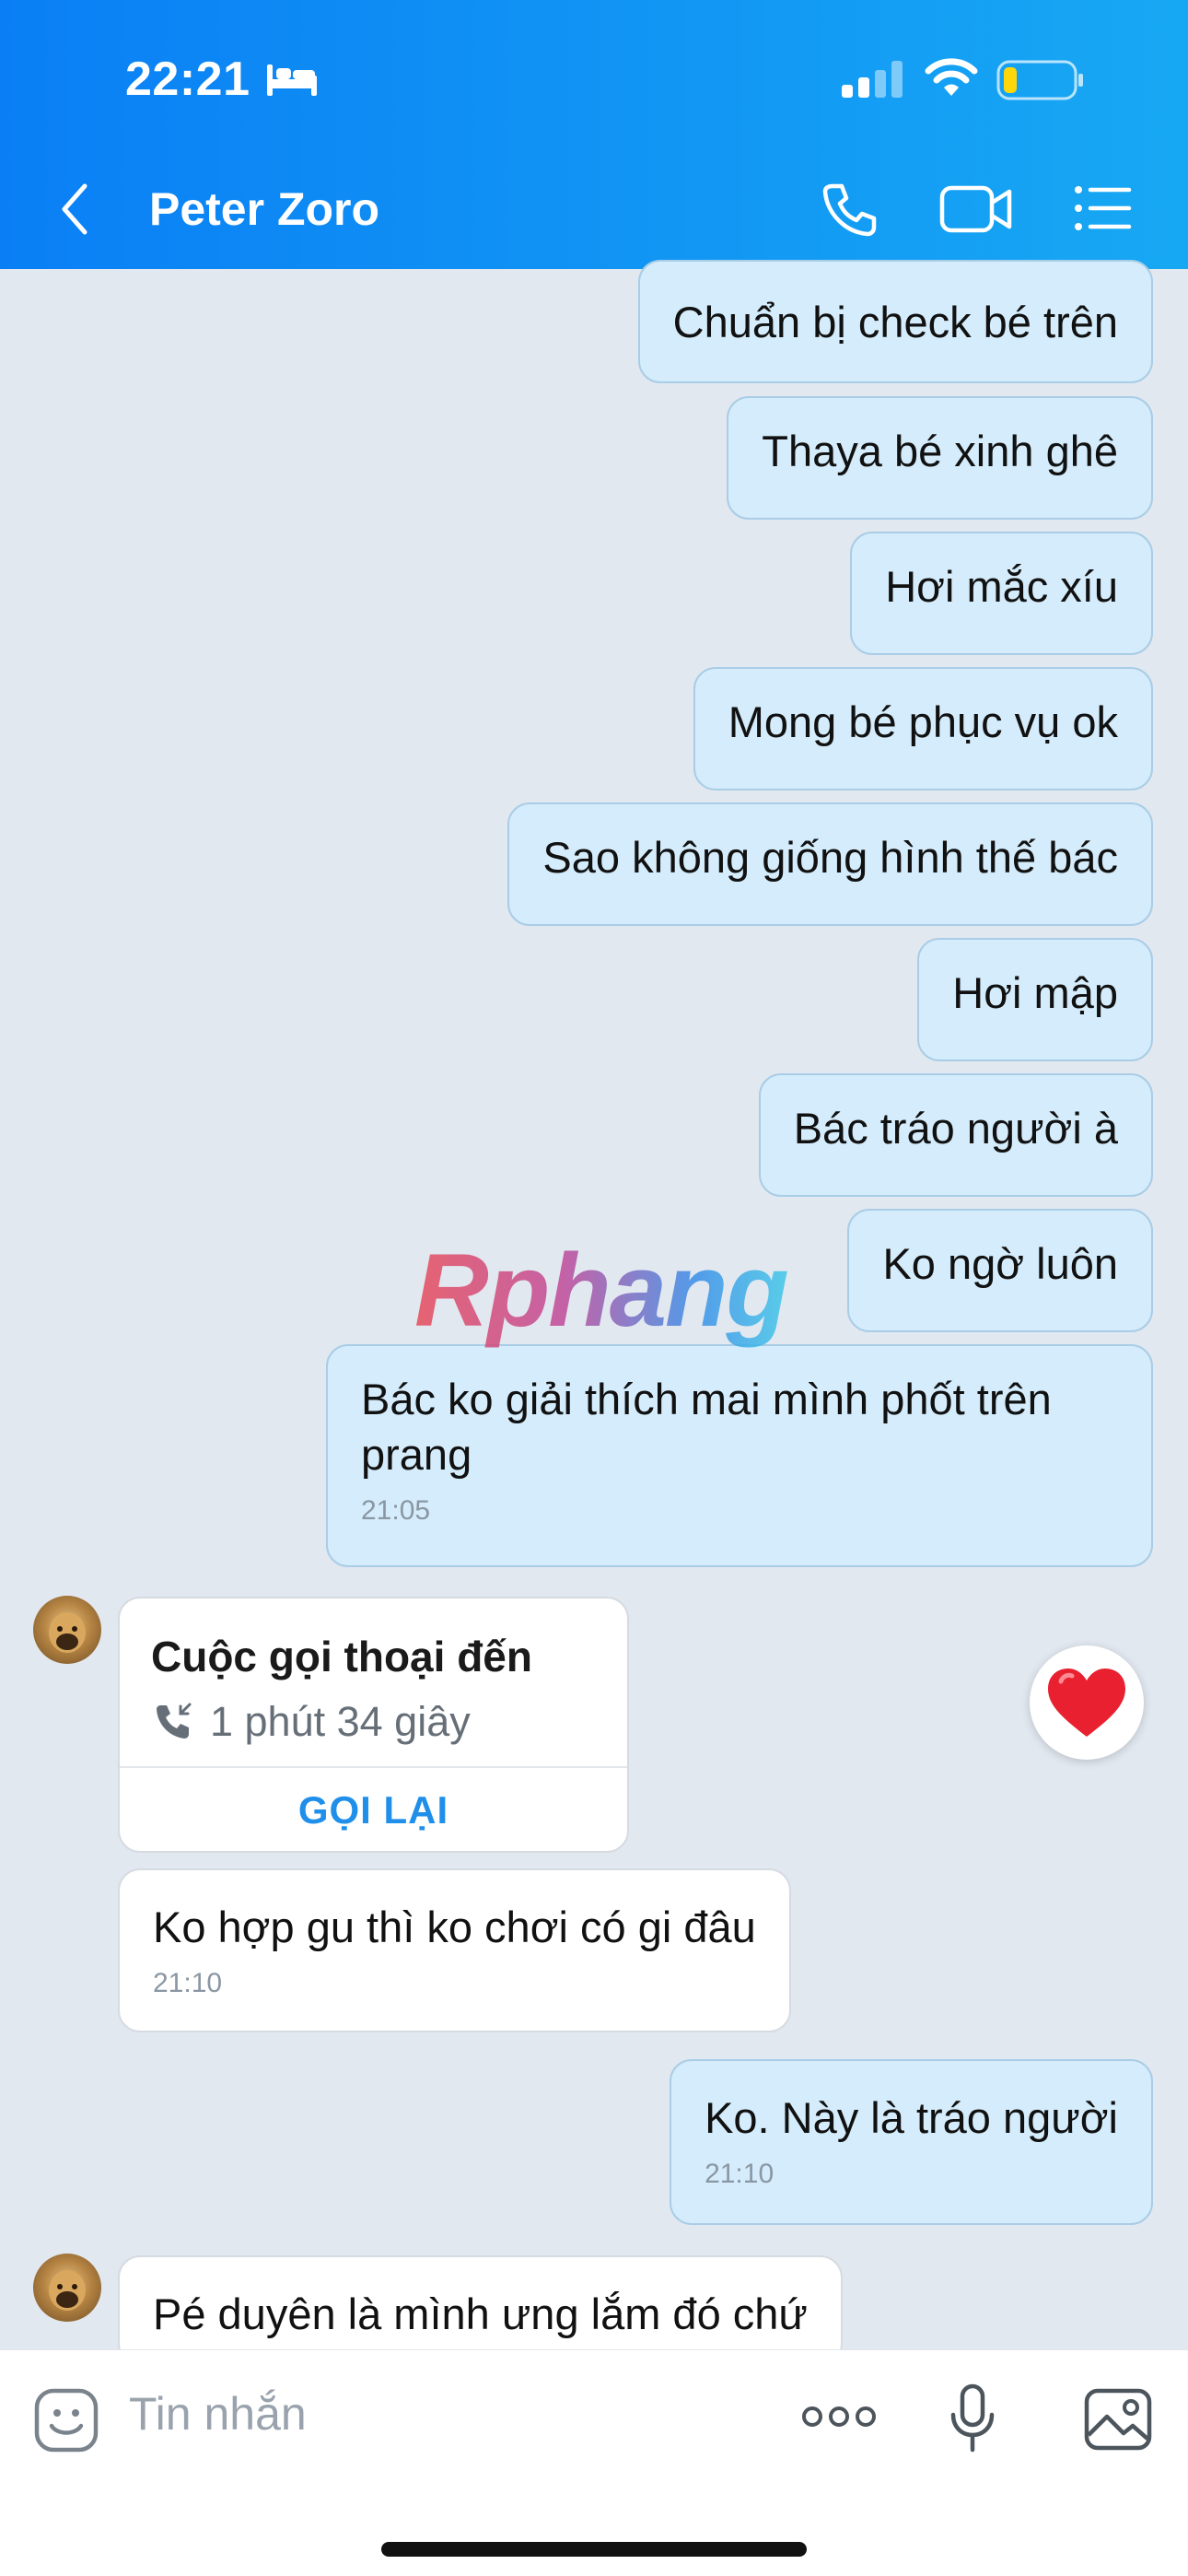 This screenshot has width=1188, height=2576. I want to click on home-indicator, so click(594, 2549).